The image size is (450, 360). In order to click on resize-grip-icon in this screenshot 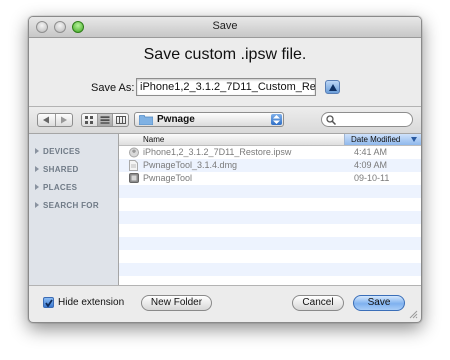, I will do `click(413, 314)`.